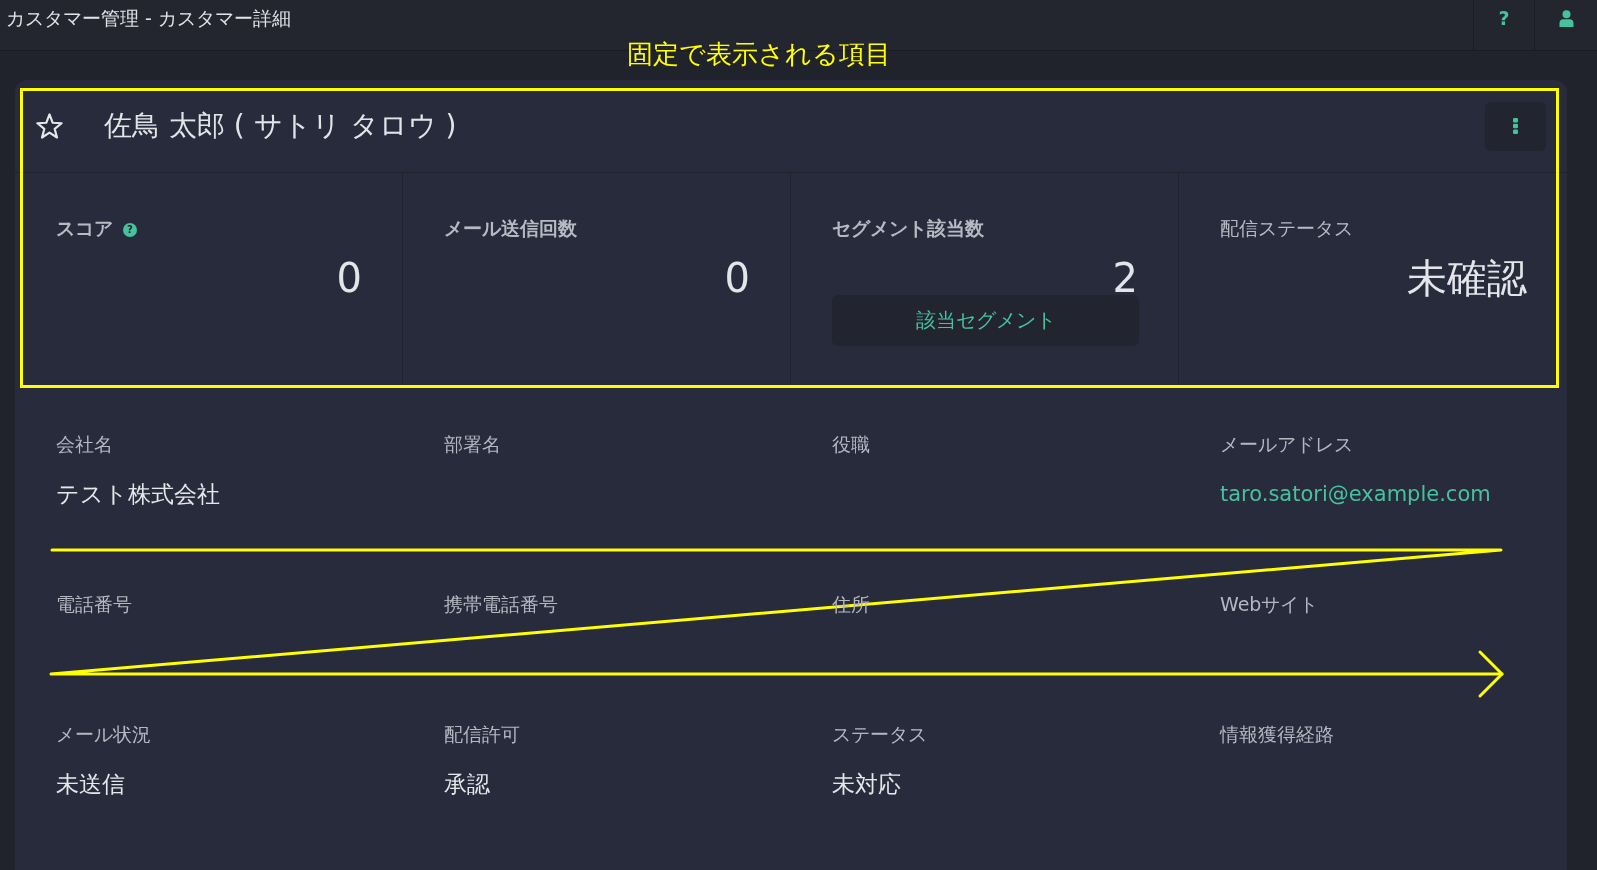 The image size is (1597, 870). I want to click on stat-label: メール送信回数, so click(510, 228).